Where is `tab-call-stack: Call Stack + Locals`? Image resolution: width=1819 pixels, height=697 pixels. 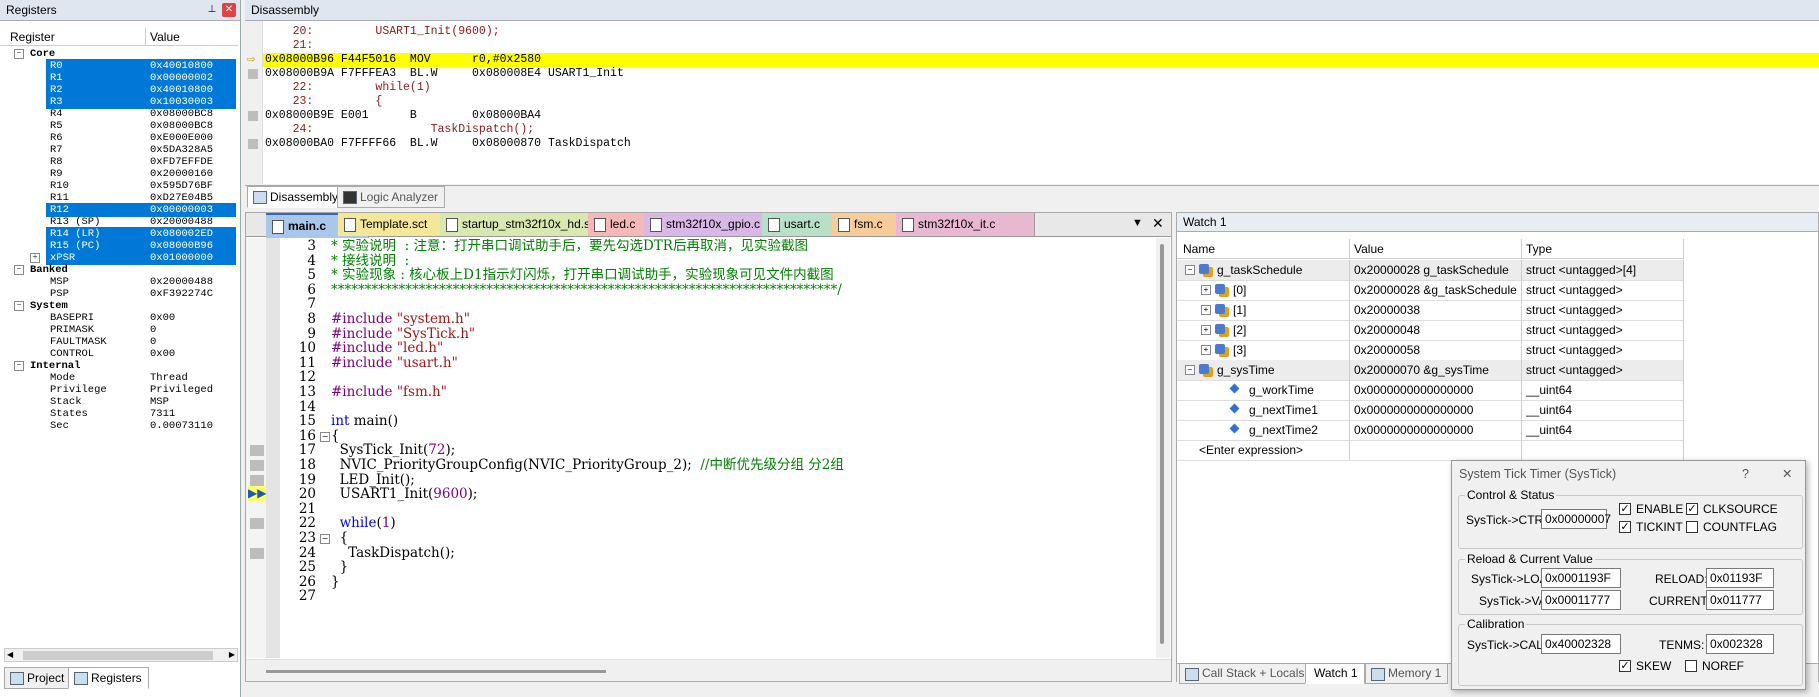 tab-call-stack: Call Stack + Locals is located at coordinates (1245, 673).